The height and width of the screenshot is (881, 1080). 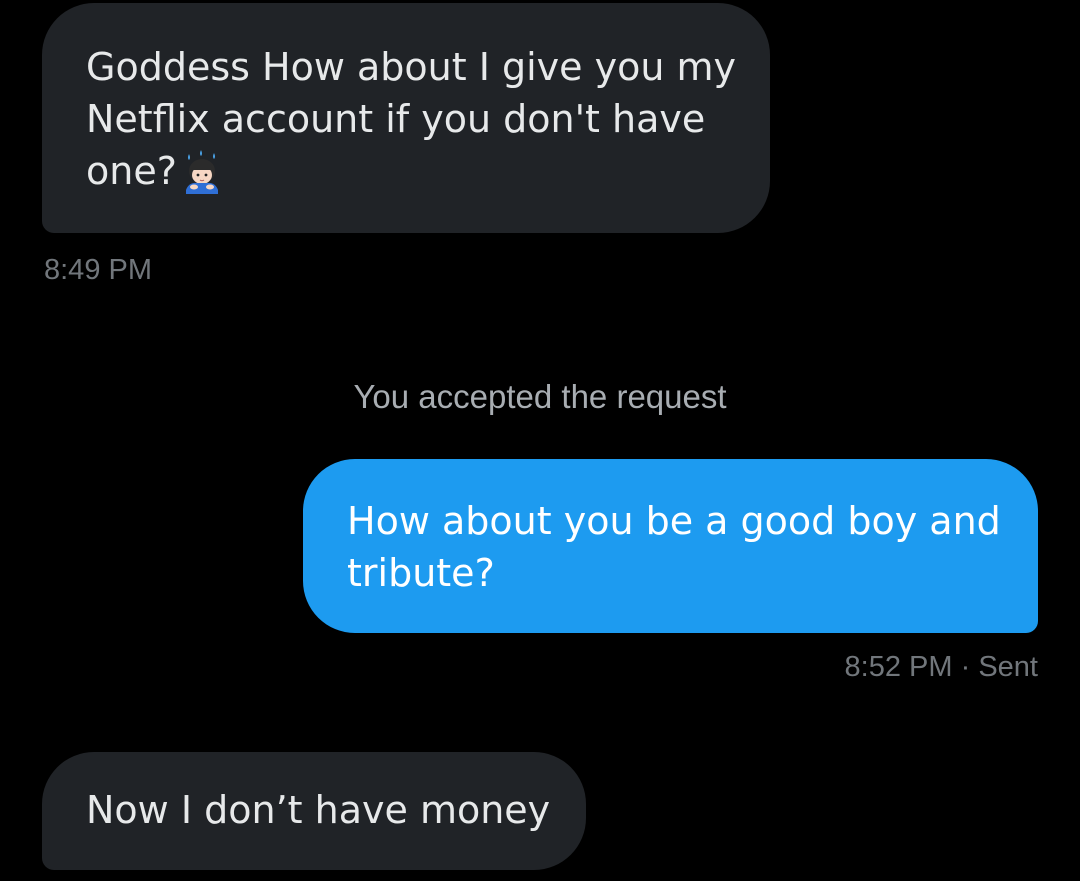 I want to click on message-timestamp: 8:49 PM, so click(x=98, y=270).